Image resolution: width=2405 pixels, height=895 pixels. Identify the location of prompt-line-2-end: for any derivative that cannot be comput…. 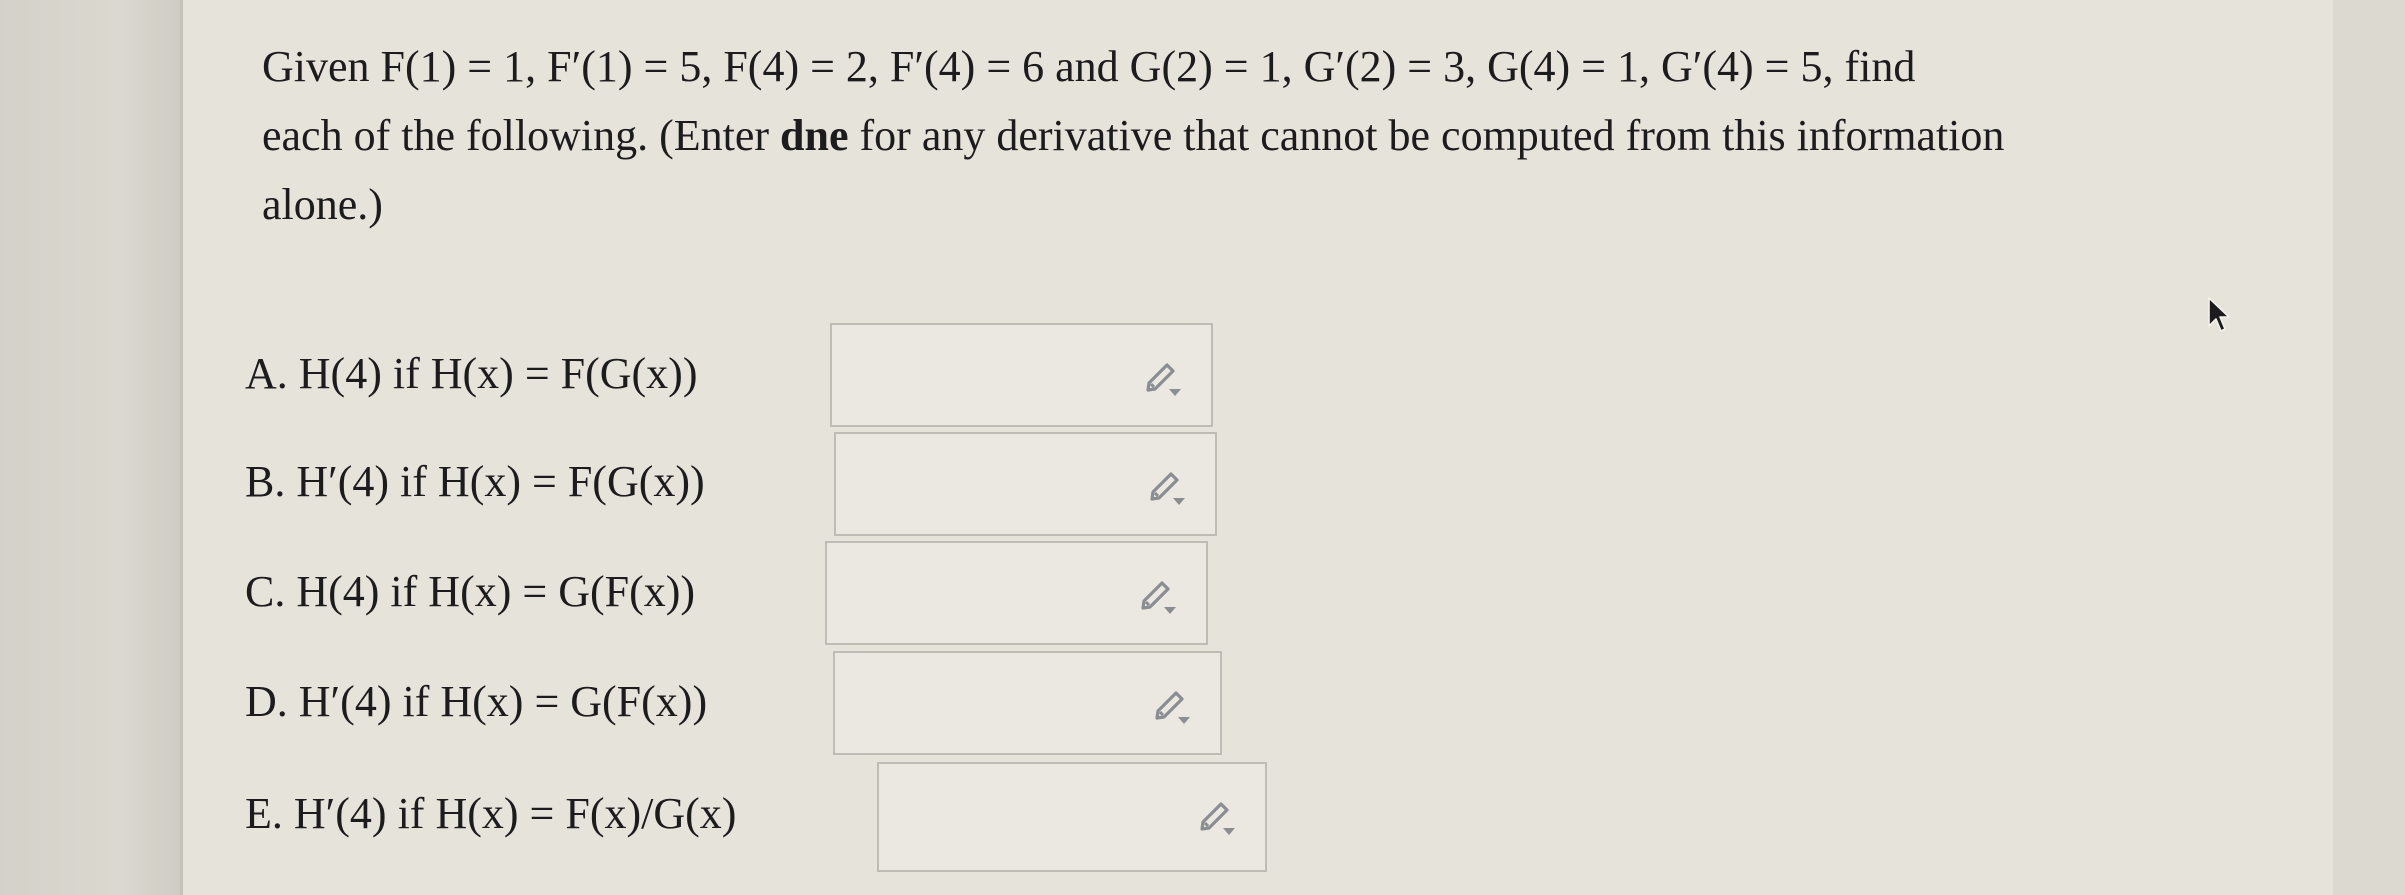
(1426, 135).